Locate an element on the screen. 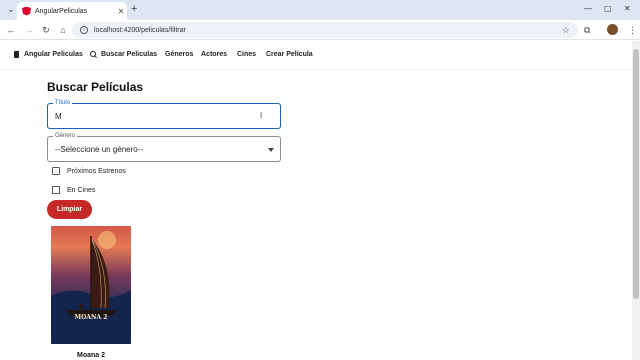  checkbox-proximos-estrenos: Próximos Estrenos is located at coordinates (89, 171).